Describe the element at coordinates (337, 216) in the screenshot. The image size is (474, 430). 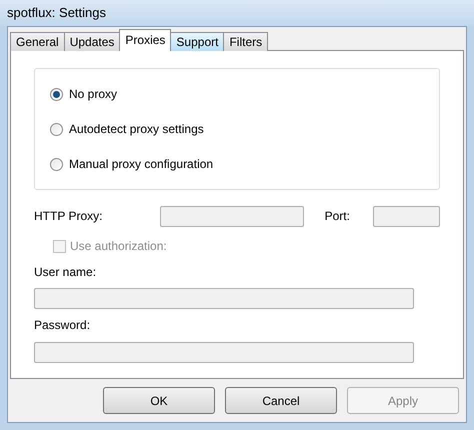
I see `field-label: Port:` at that location.